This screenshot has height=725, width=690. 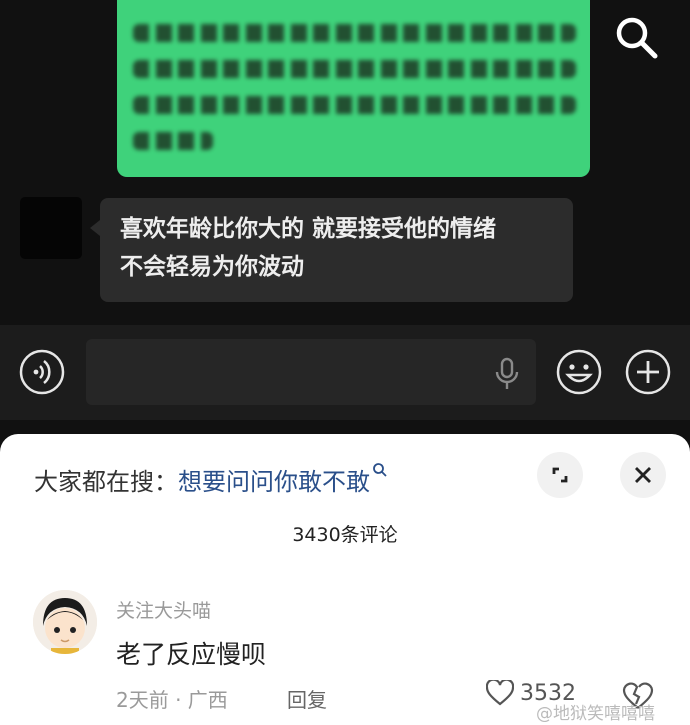 I want to click on microphone-icon, so click(x=507, y=374).